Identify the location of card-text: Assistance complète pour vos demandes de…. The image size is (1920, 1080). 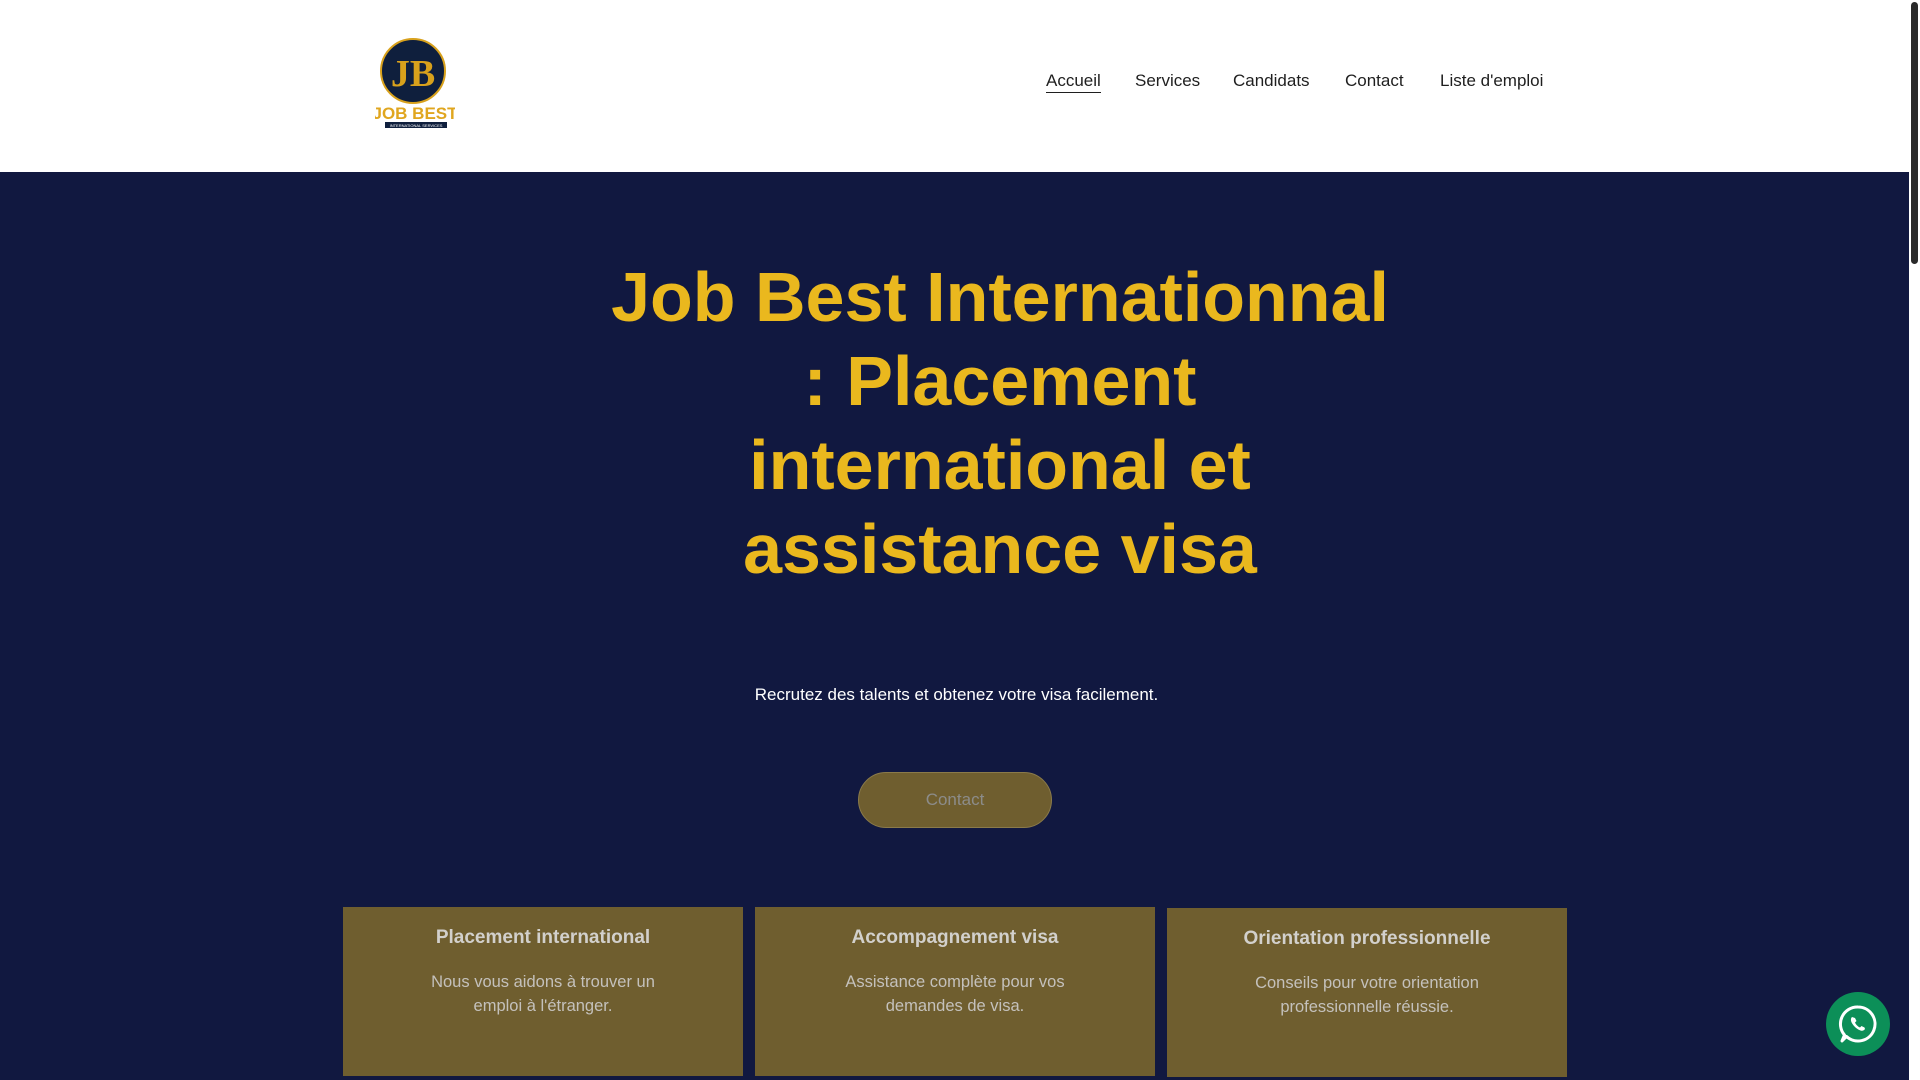
(955, 994).